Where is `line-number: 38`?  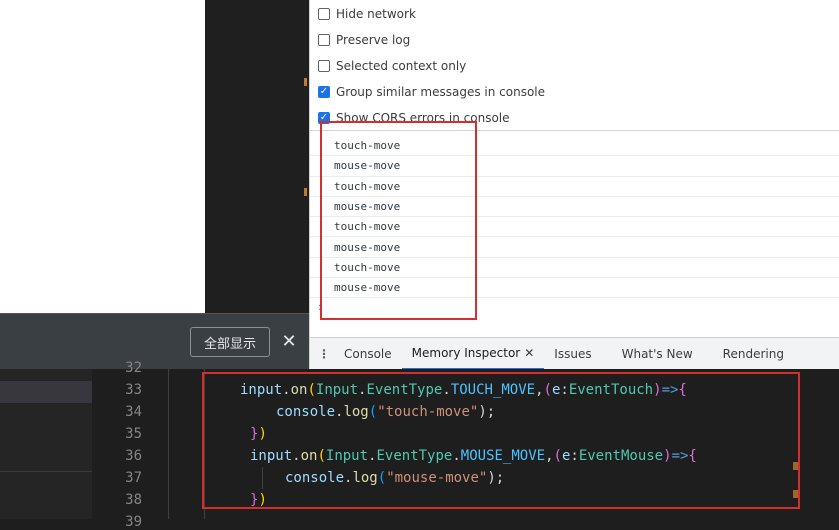 line-number: 38 is located at coordinates (133, 500).